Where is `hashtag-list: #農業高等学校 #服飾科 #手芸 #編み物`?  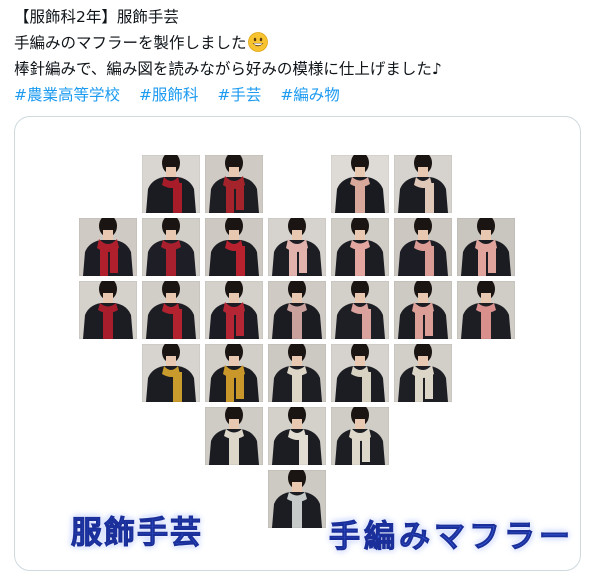
hashtag-list: #農業高等学校 #服飾科 #手芸 #編み物 is located at coordinates (299, 95).